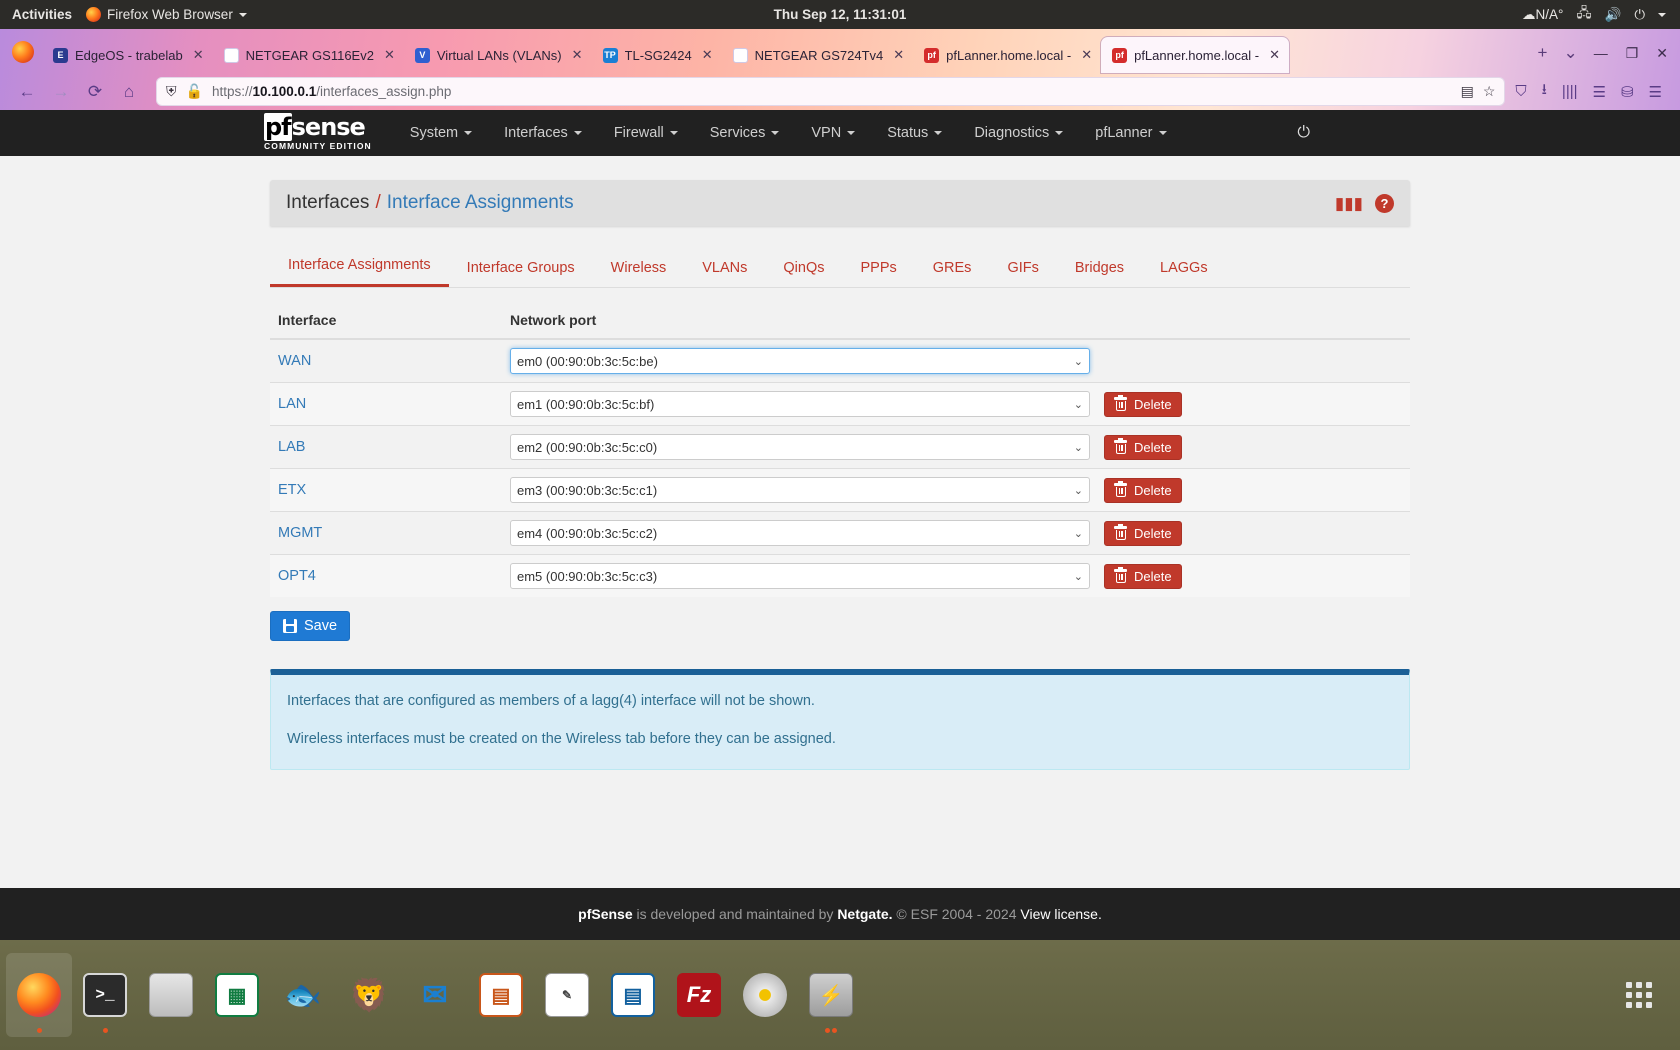 The height and width of the screenshot is (1050, 1680). Describe the element at coordinates (840, 14) in the screenshot. I see `clock: Thu Sep 12, 11:31:01` at that location.